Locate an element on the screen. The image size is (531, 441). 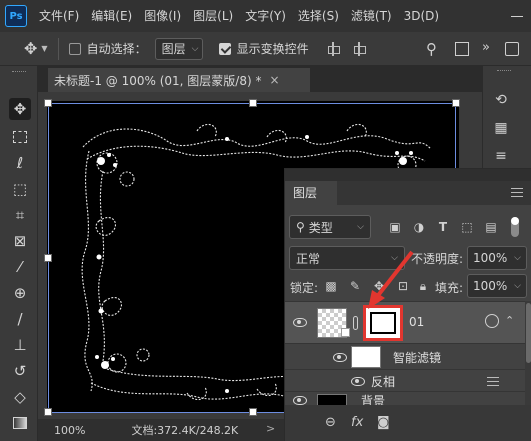
annotation-overlay is located at coordinates (391, 279).